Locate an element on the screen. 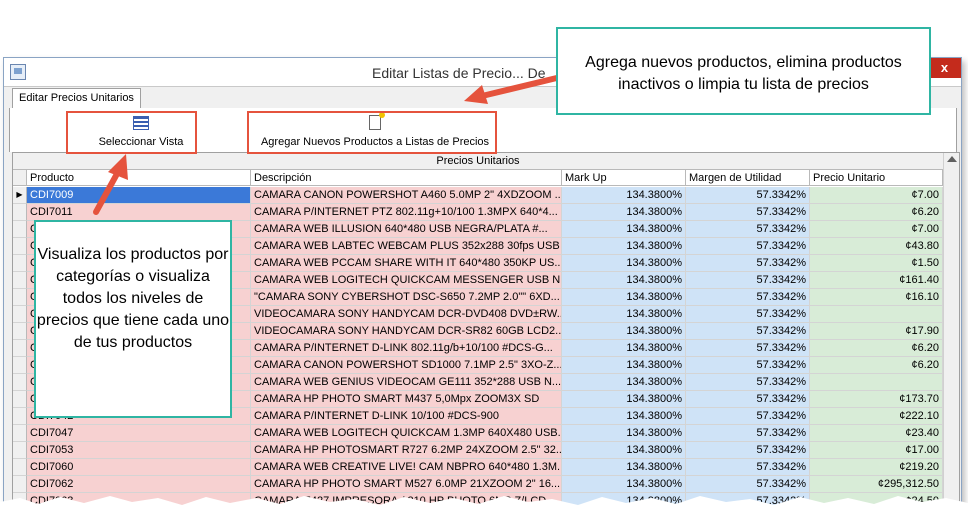  cell-precio: ¢173.70 is located at coordinates (876, 399).